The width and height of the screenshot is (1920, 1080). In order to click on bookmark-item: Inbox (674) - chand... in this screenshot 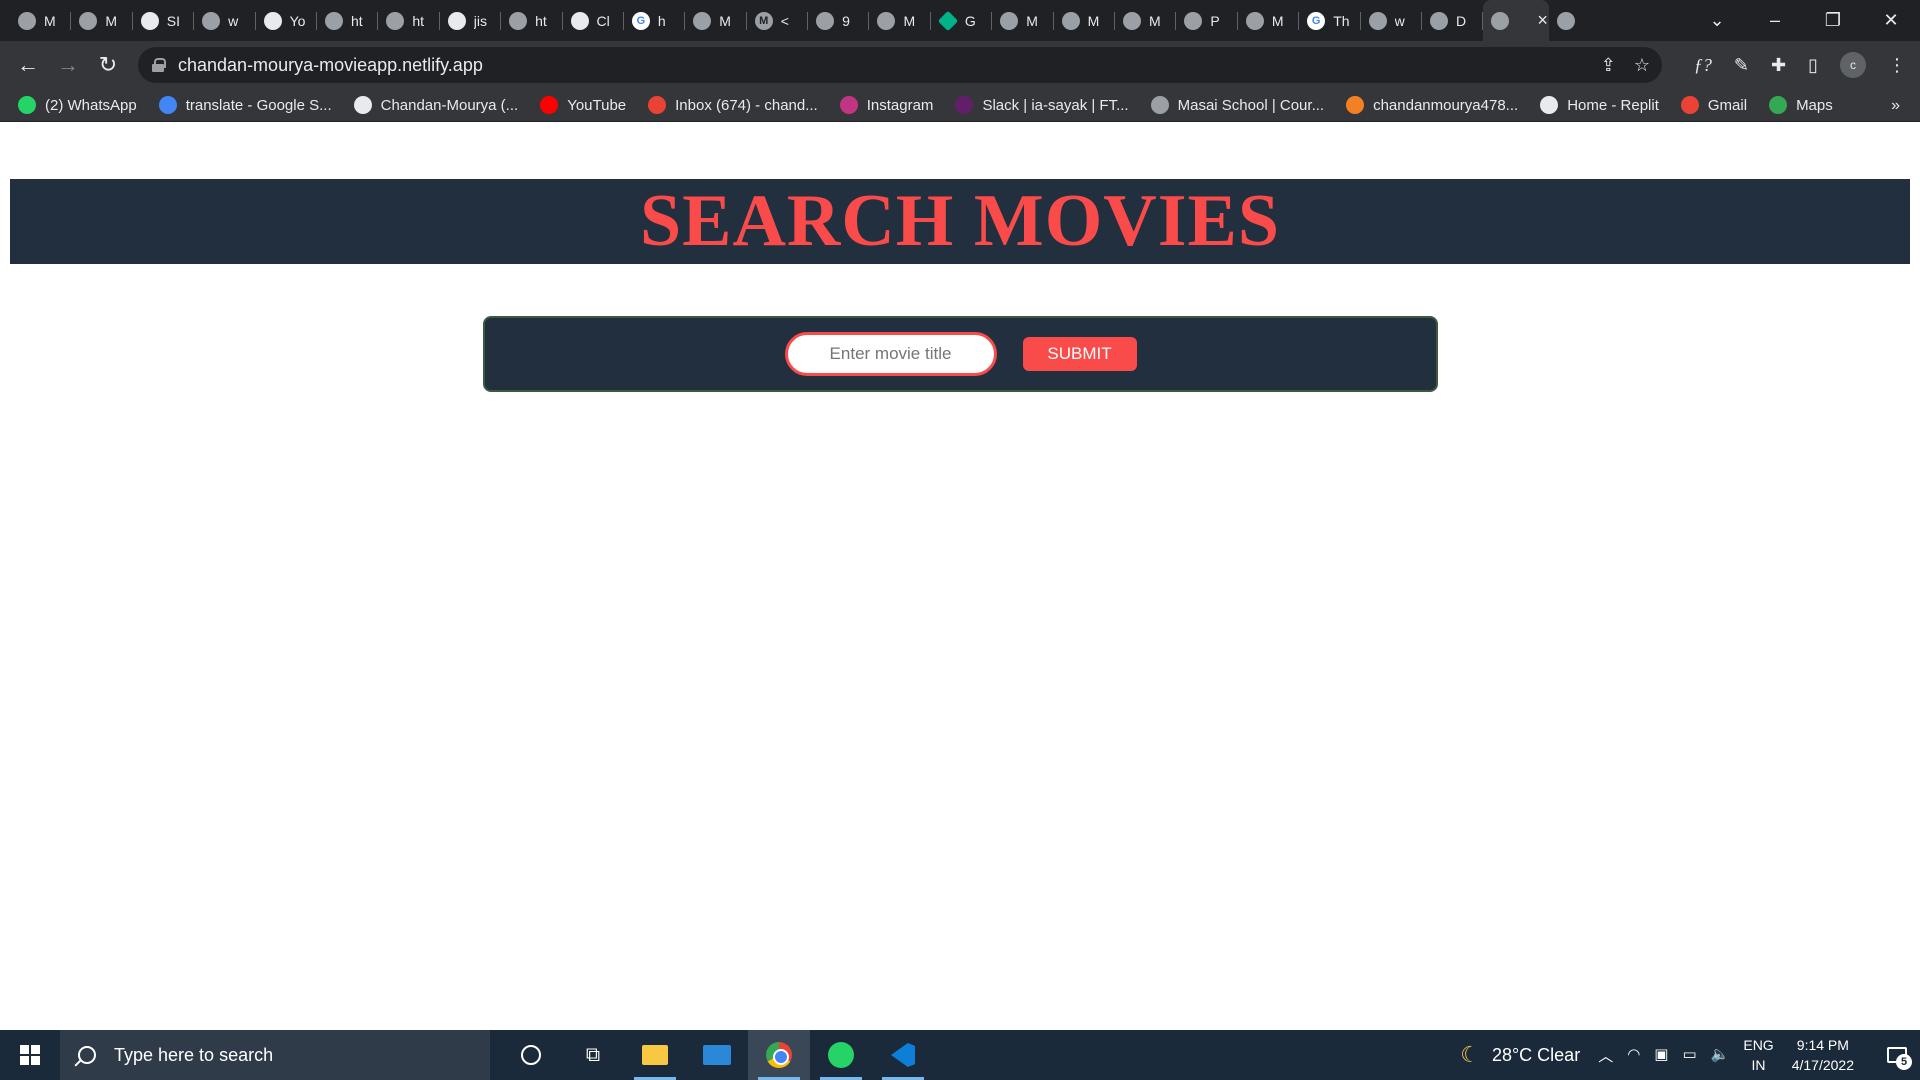, I will do `click(733, 105)`.